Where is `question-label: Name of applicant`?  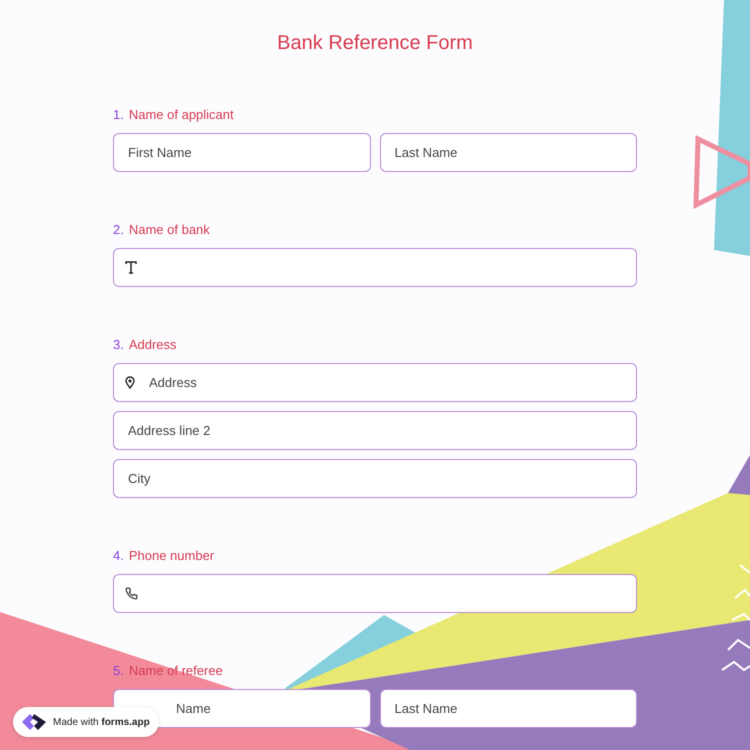
question-label: Name of applicant is located at coordinates (181, 114).